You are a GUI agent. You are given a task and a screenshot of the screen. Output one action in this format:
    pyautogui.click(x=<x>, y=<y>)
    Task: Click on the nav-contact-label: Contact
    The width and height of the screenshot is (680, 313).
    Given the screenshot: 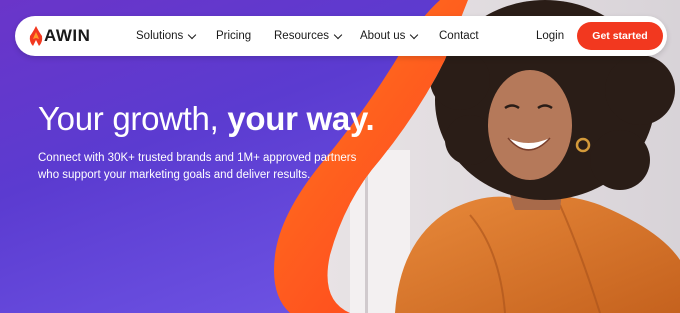 What is the action you would take?
    pyautogui.click(x=459, y=36)
    